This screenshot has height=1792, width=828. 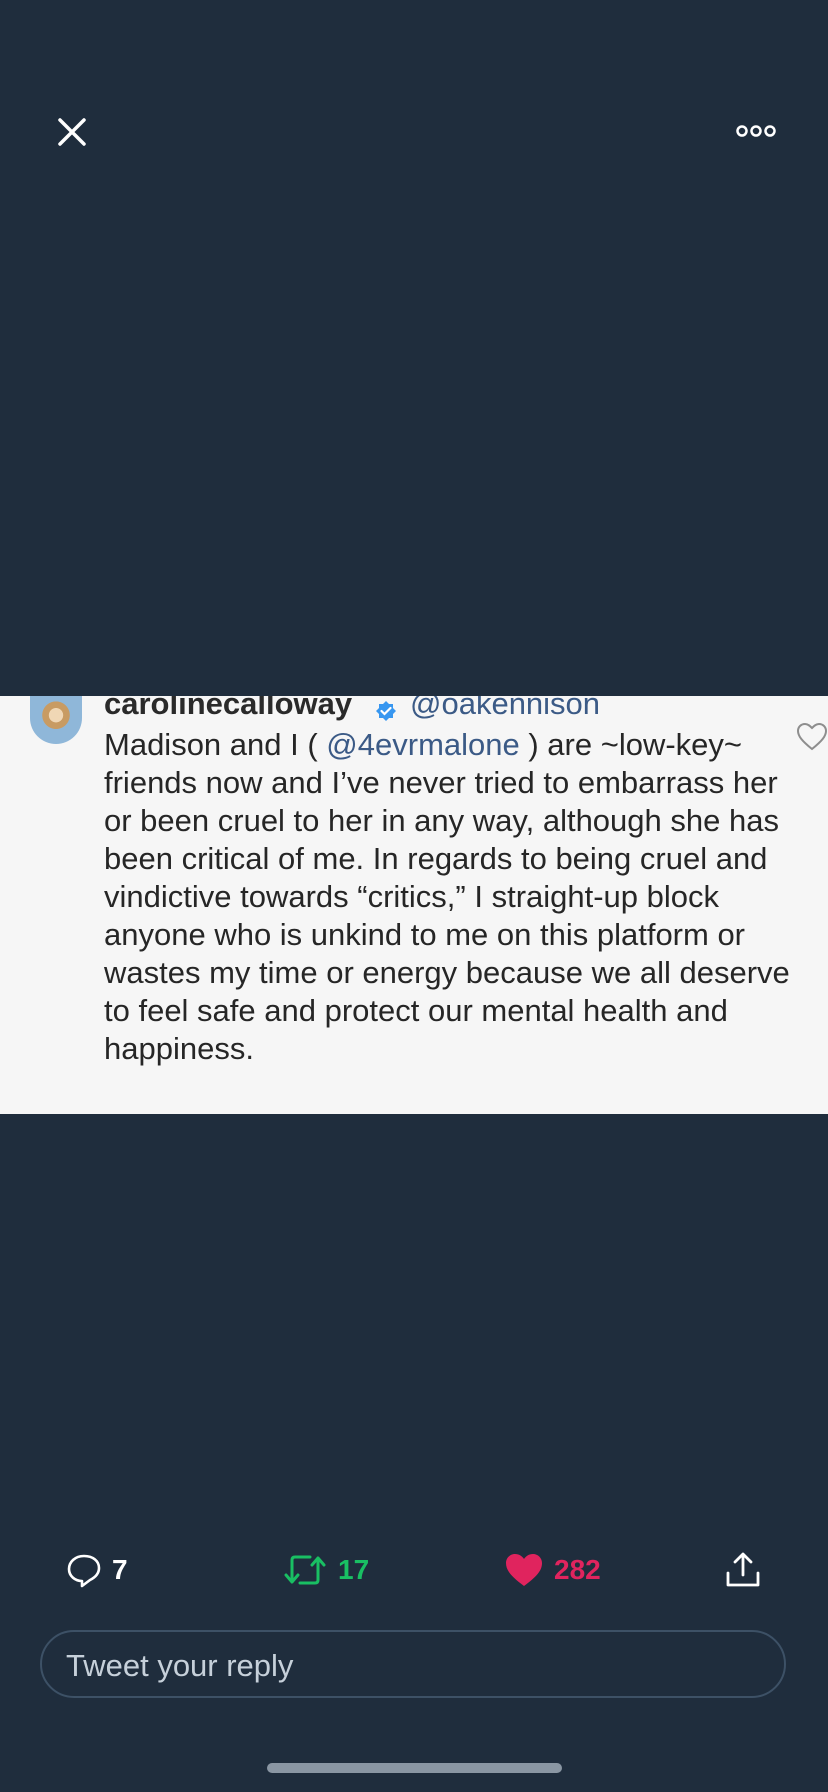 I want to click on reply-input: Tweet your reply, so click(x=413, y=1664).